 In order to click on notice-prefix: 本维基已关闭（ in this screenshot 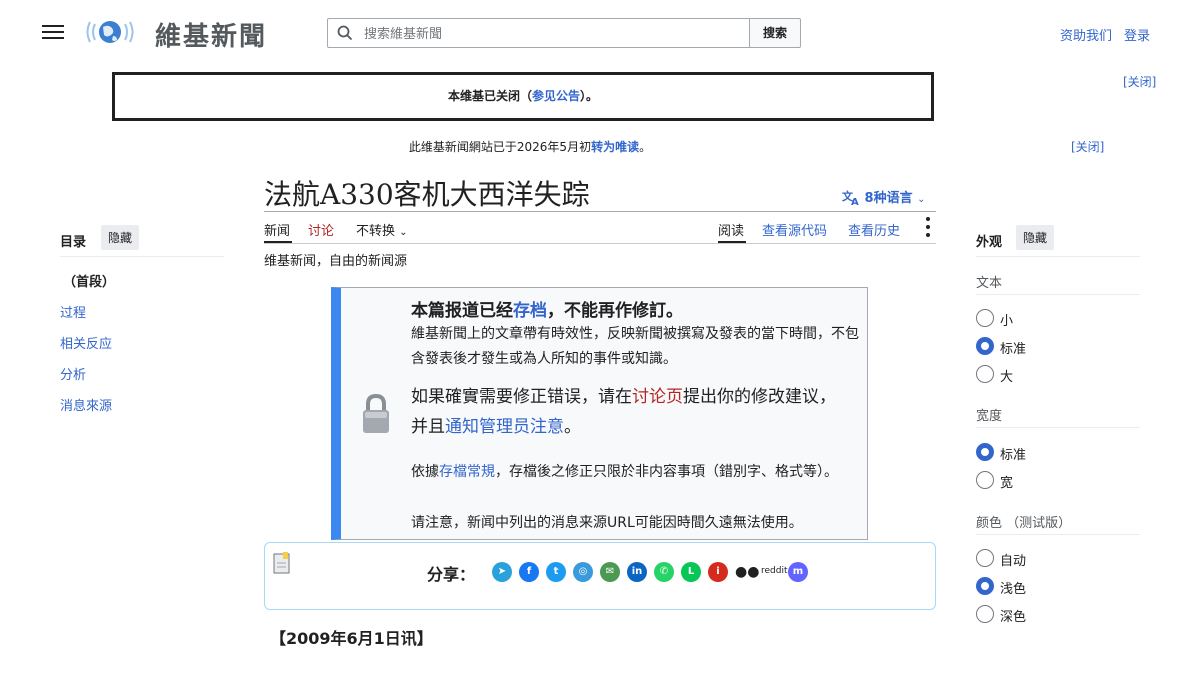, I will do `click(489, 96)`.